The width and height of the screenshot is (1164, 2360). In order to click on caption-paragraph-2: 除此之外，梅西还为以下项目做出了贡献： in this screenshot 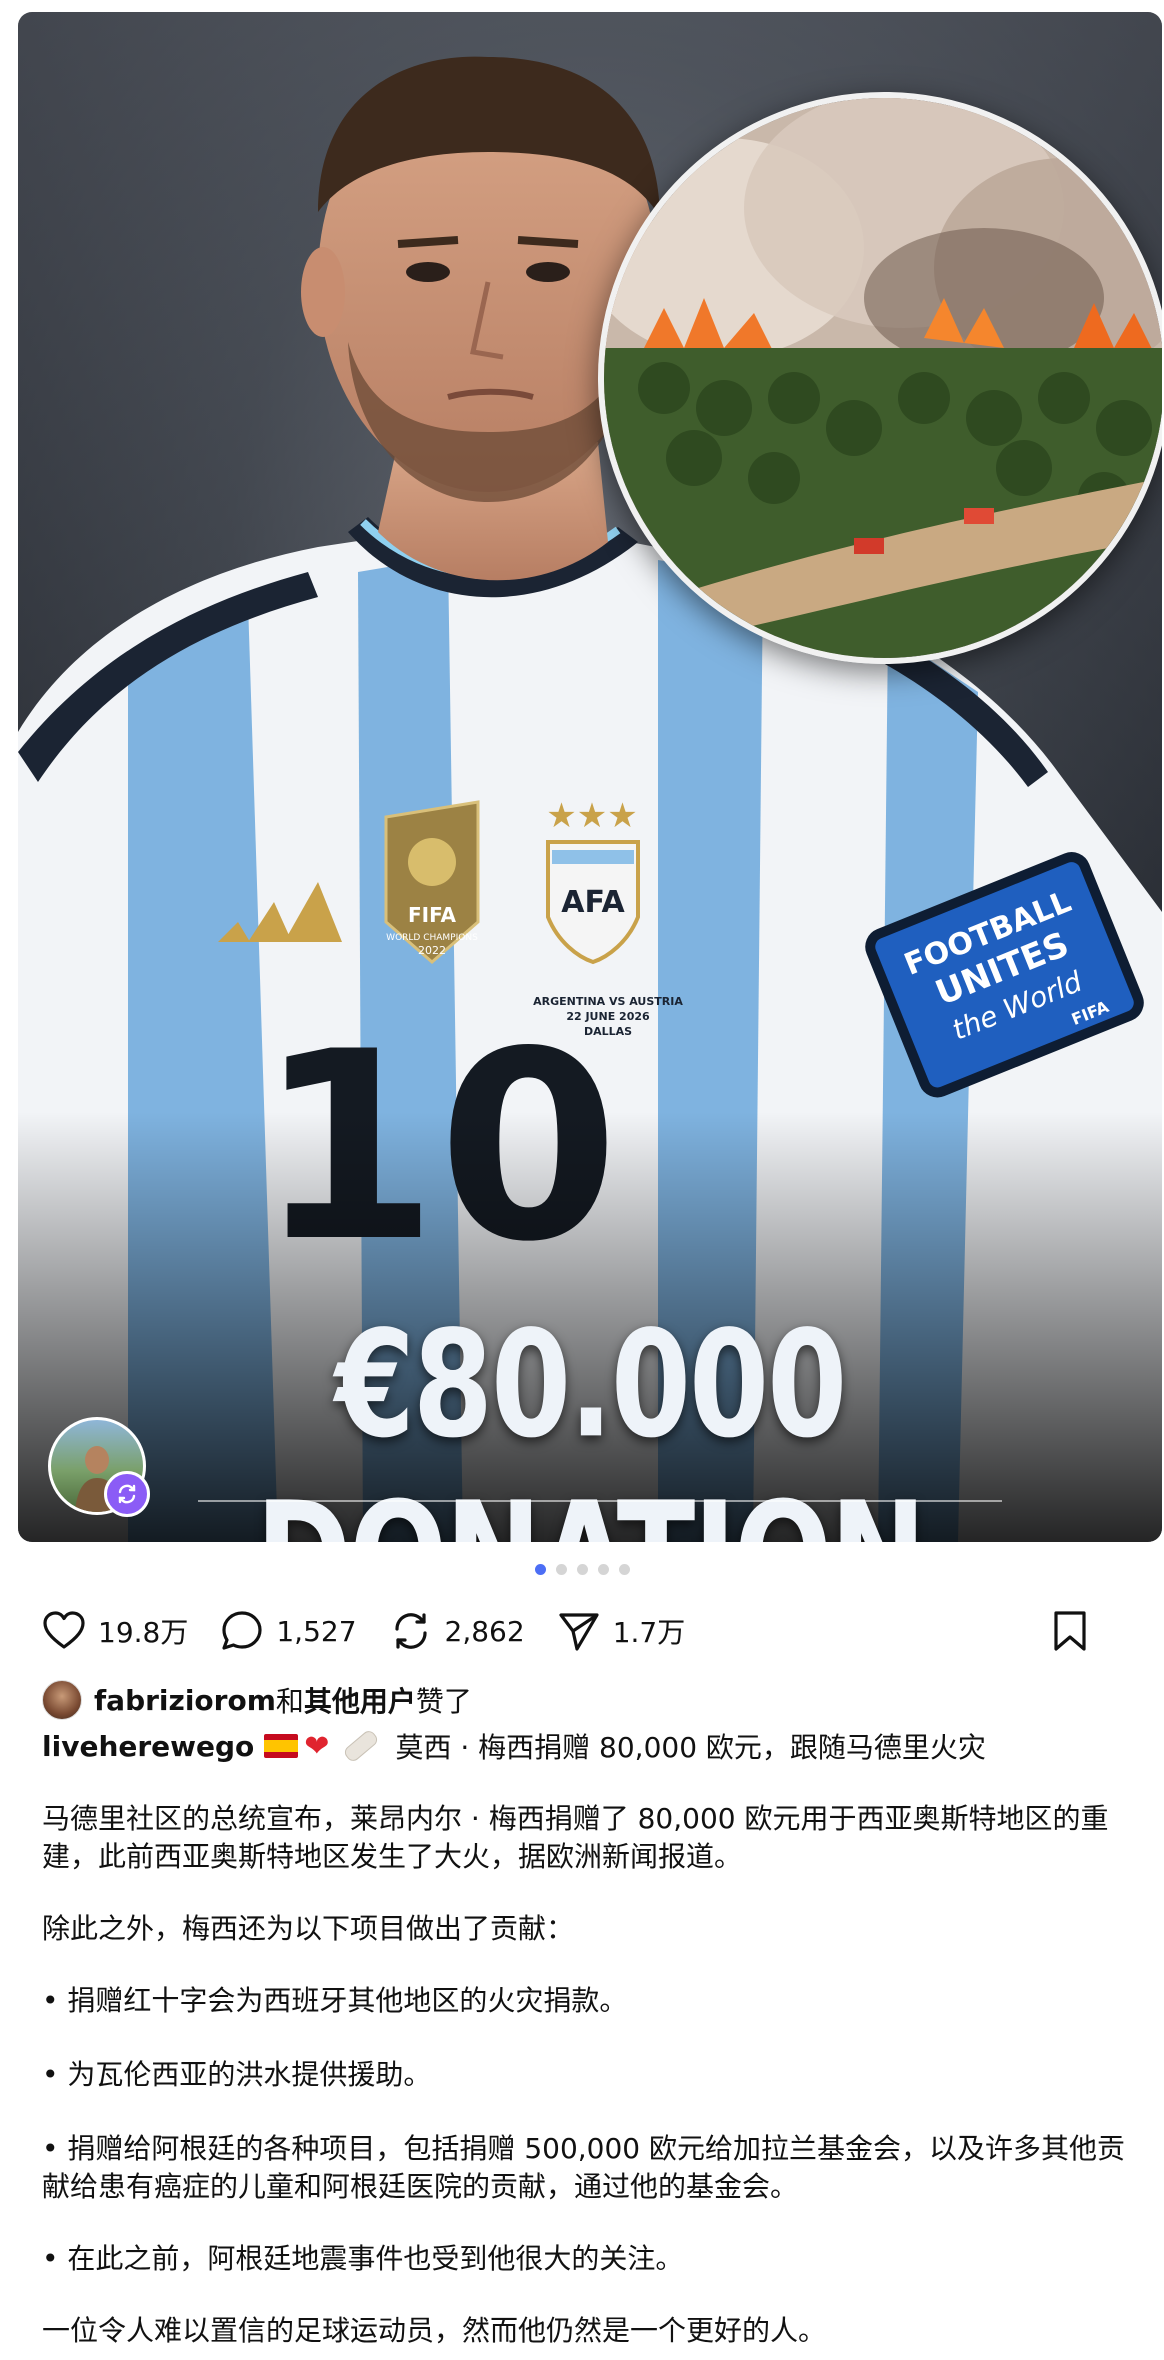, I will do `click(308, 1928)`.